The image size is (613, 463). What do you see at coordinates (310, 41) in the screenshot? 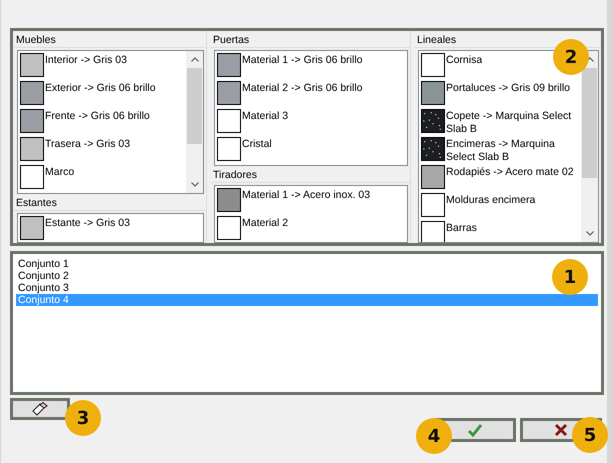
I see `group-title: Puertas` at bounding box center [310, 41].